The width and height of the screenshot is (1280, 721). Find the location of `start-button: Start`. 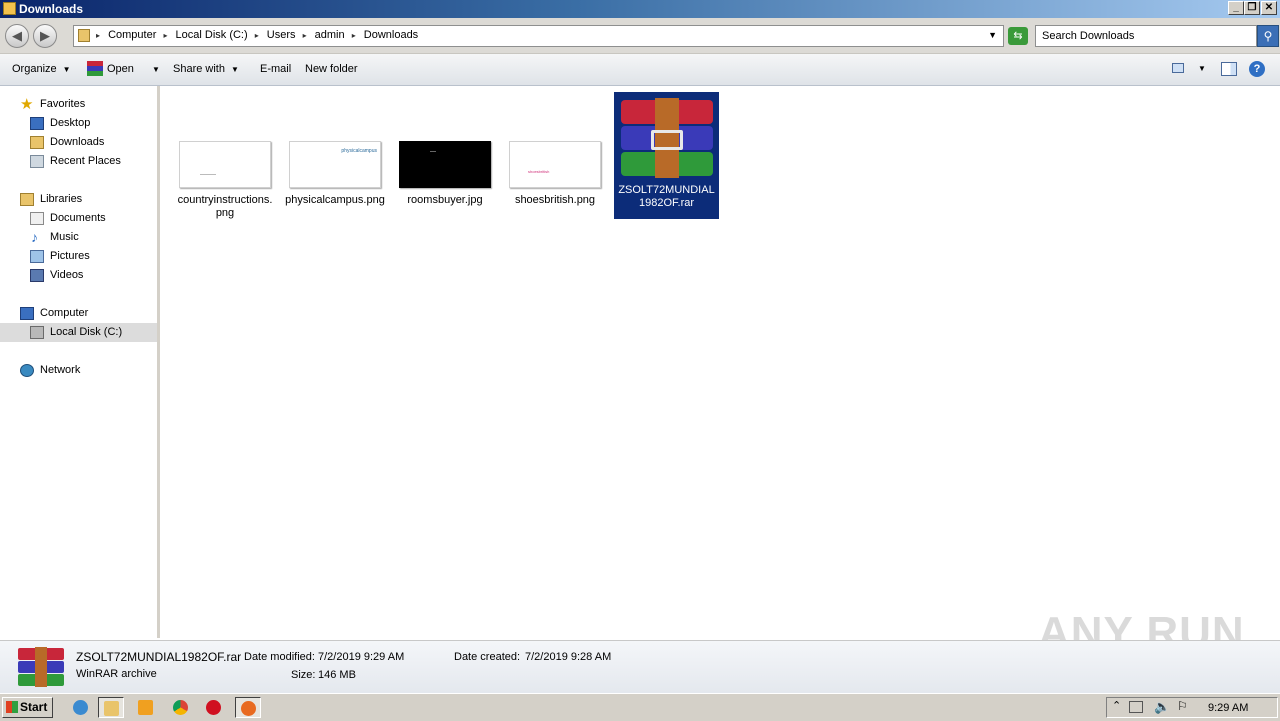

start-button: Start is located at coordinates (27, 707).